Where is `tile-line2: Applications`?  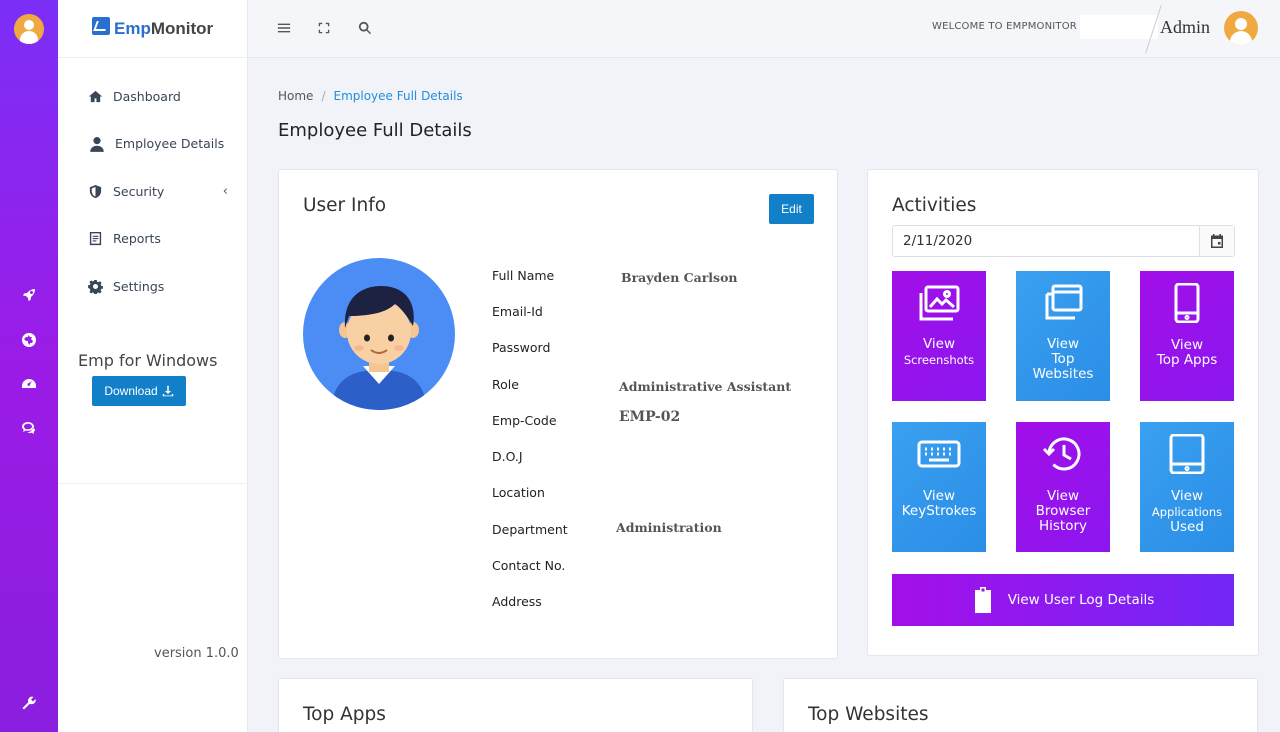
tile-line2: Applications is located at coordinates (1187, 512).